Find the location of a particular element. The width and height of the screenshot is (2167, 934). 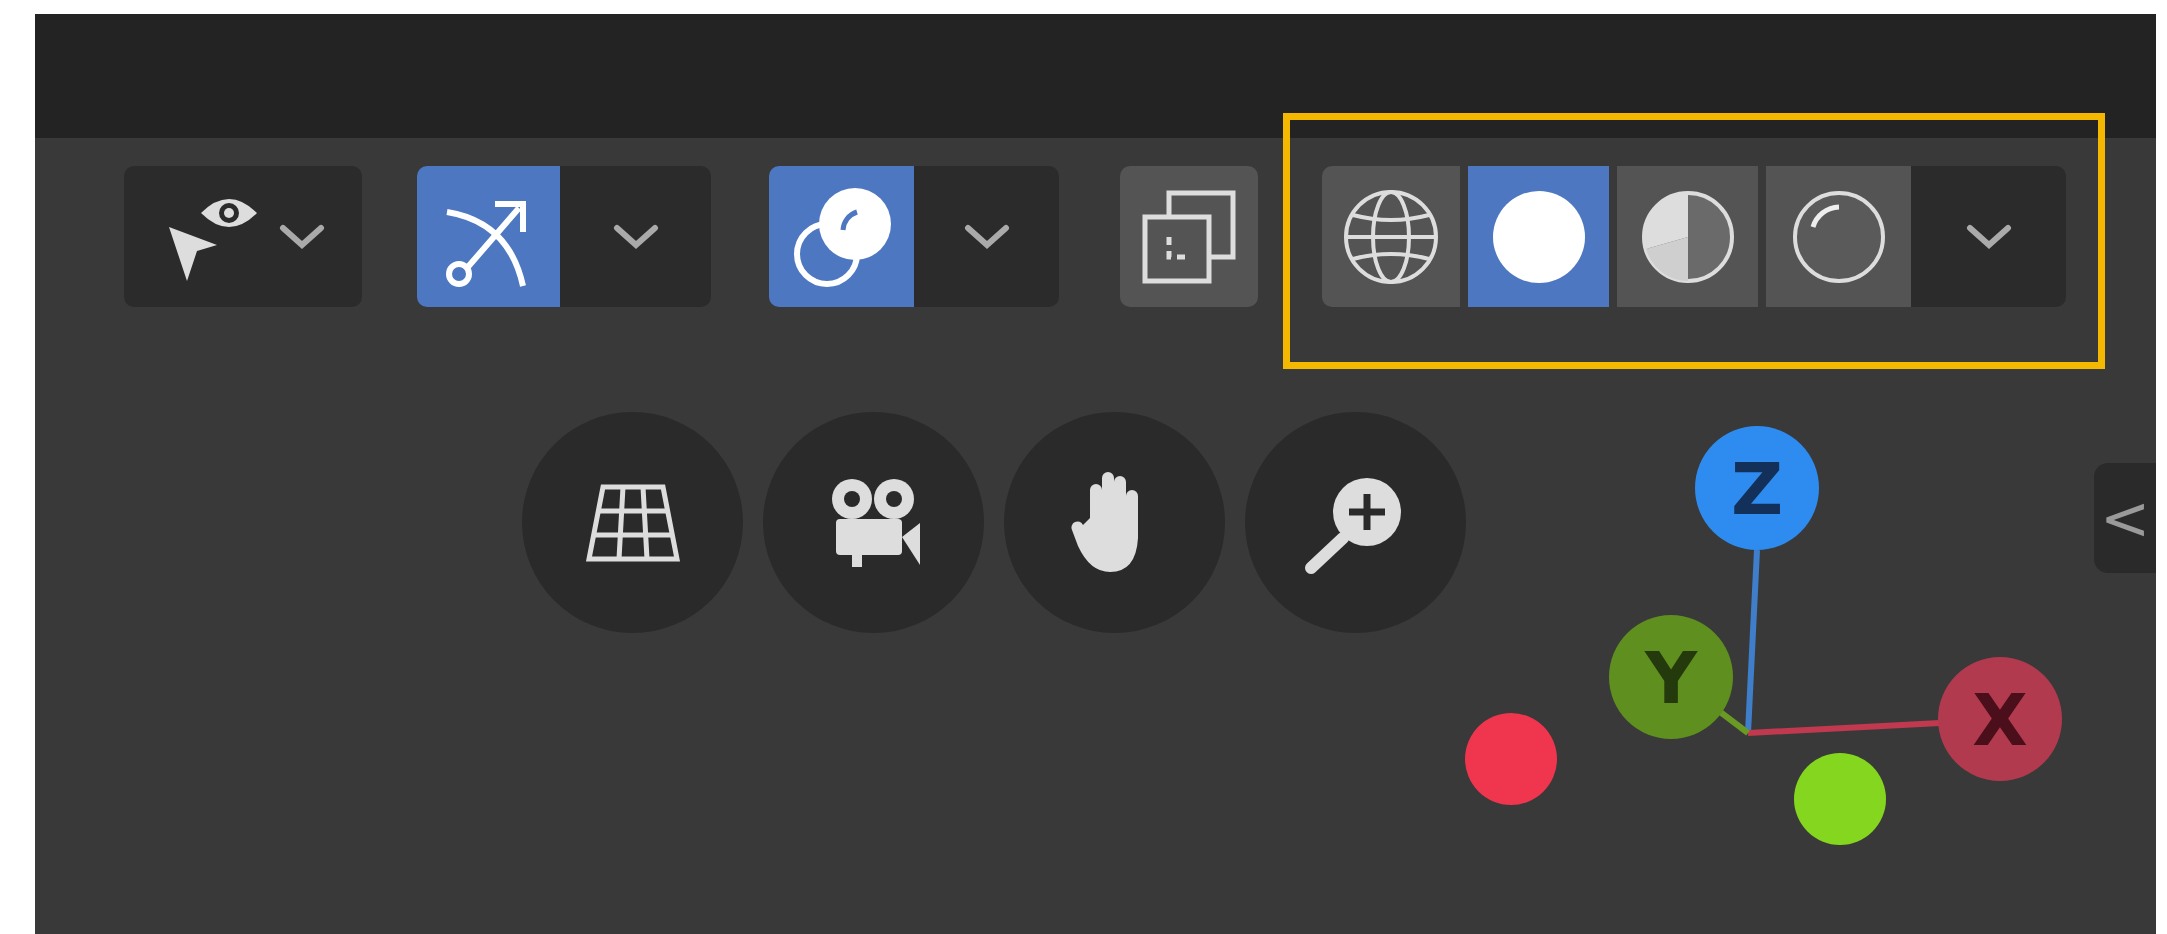

axis-label: Y is located at coordinates (1671, 678).